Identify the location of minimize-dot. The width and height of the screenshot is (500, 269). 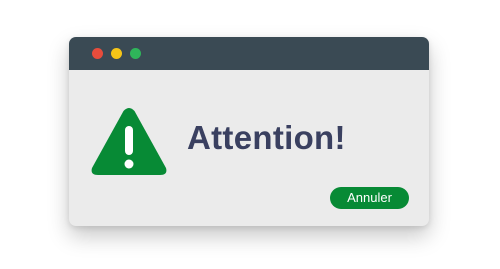
(116, 53).